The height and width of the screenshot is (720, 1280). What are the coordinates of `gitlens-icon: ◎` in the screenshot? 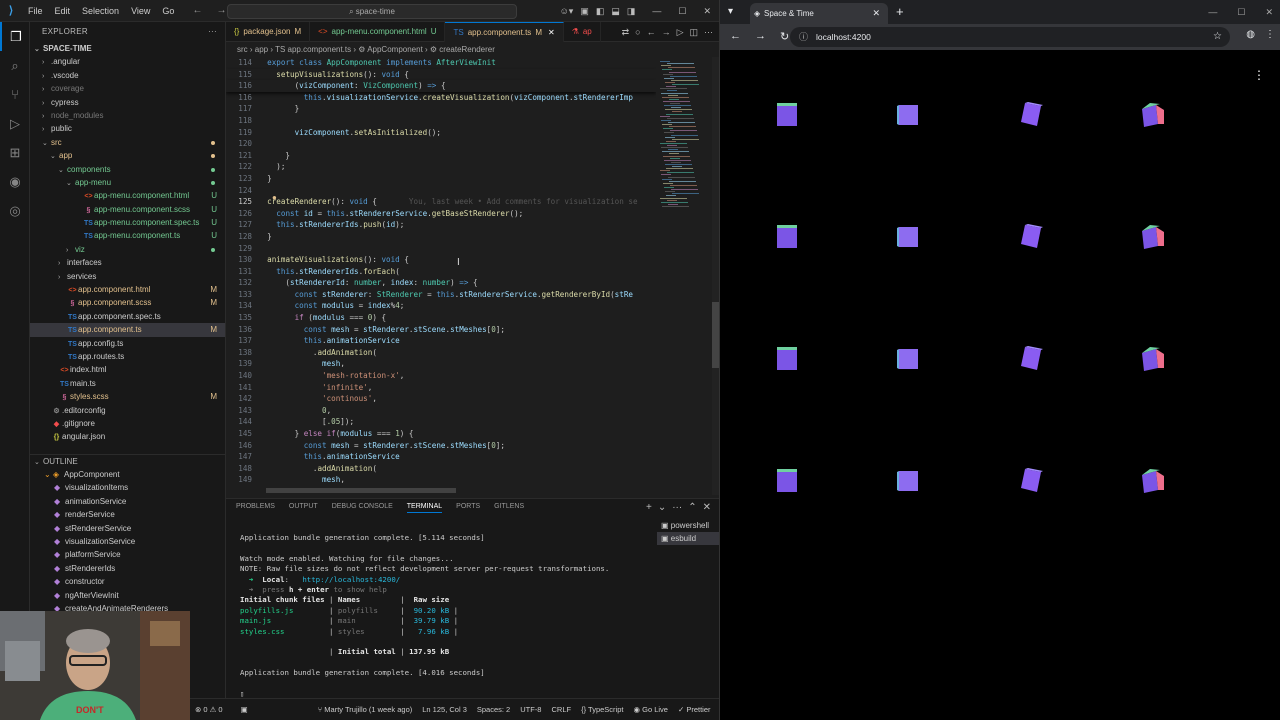 It's located at (15, 210).